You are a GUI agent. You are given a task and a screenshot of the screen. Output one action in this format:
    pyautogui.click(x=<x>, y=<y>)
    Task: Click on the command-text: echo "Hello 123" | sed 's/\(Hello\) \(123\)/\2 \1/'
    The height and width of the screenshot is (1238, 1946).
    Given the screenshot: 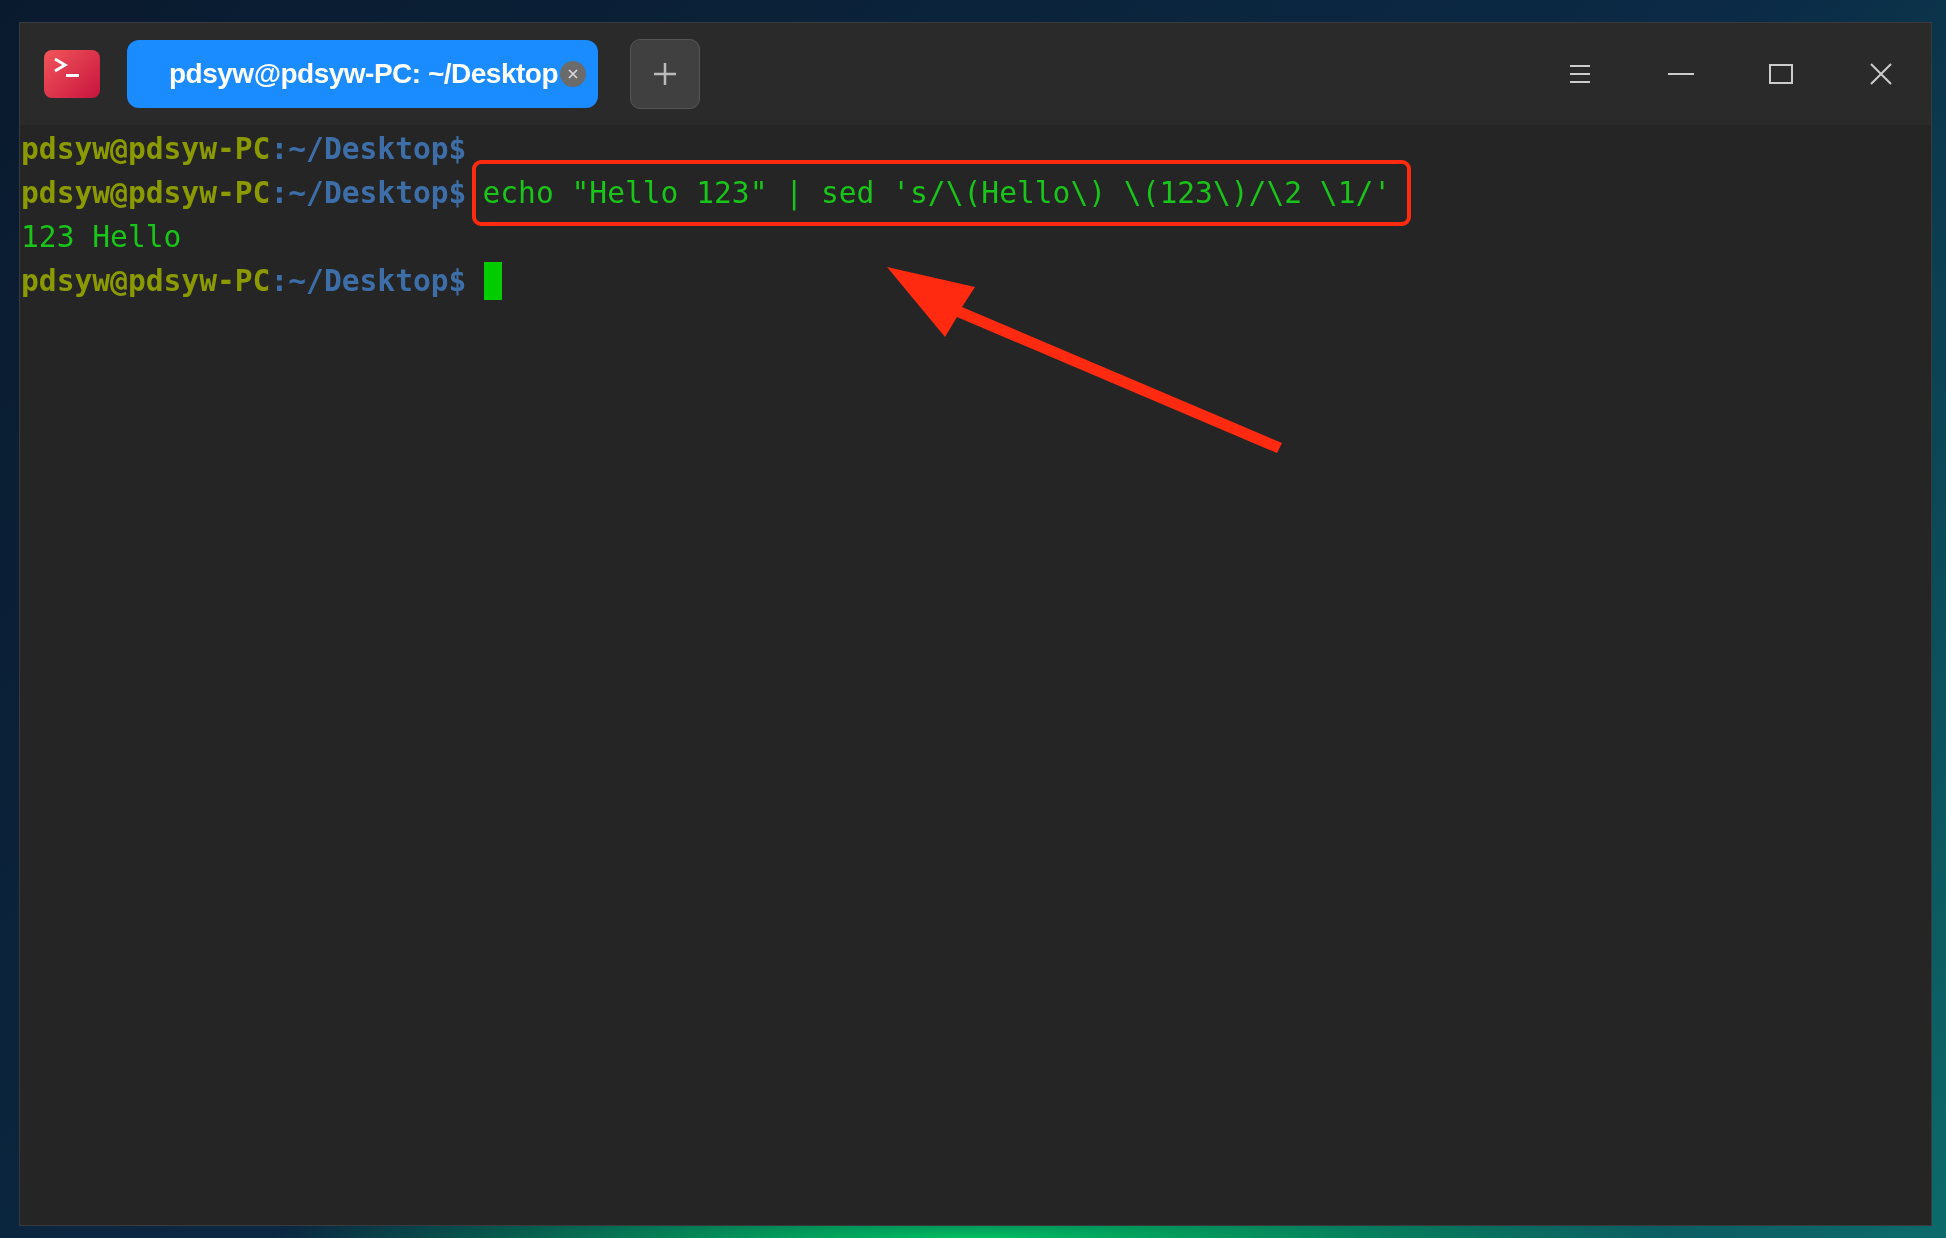 What is the action you would take?
    pyautogui.click(x=942, y=193)
    